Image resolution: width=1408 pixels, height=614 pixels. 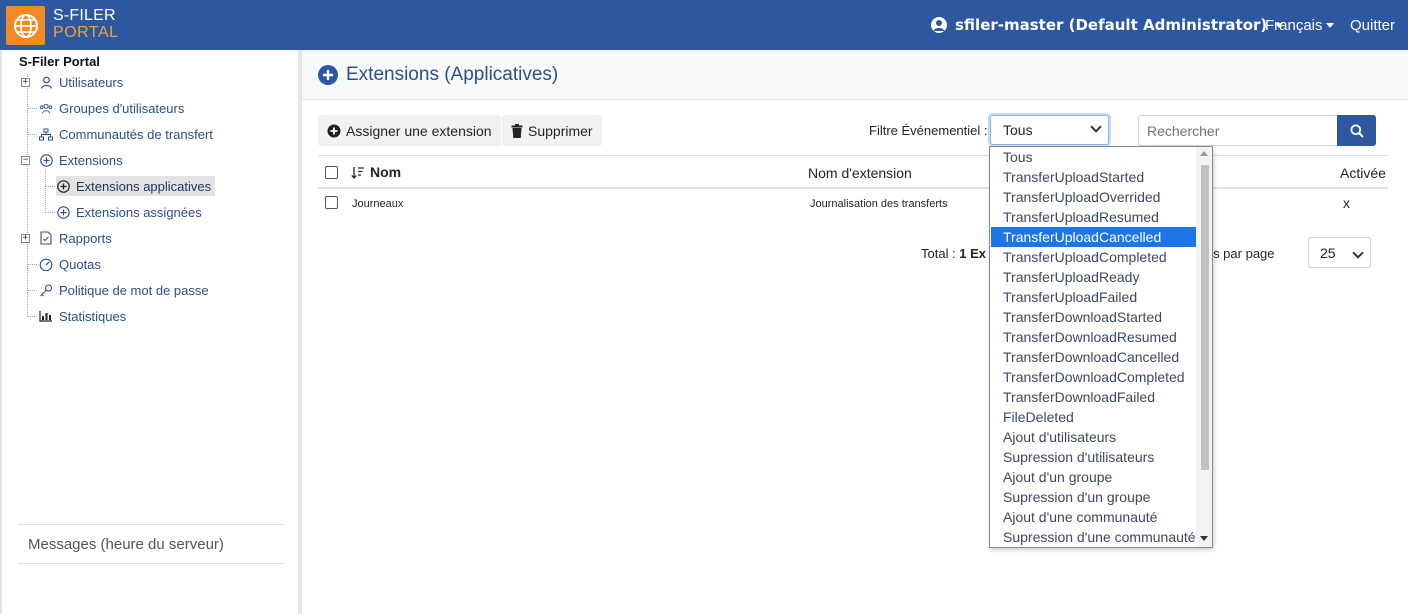 I want to click on sidebar-item-users: Utilisateurs, so click(x=81, y=82).